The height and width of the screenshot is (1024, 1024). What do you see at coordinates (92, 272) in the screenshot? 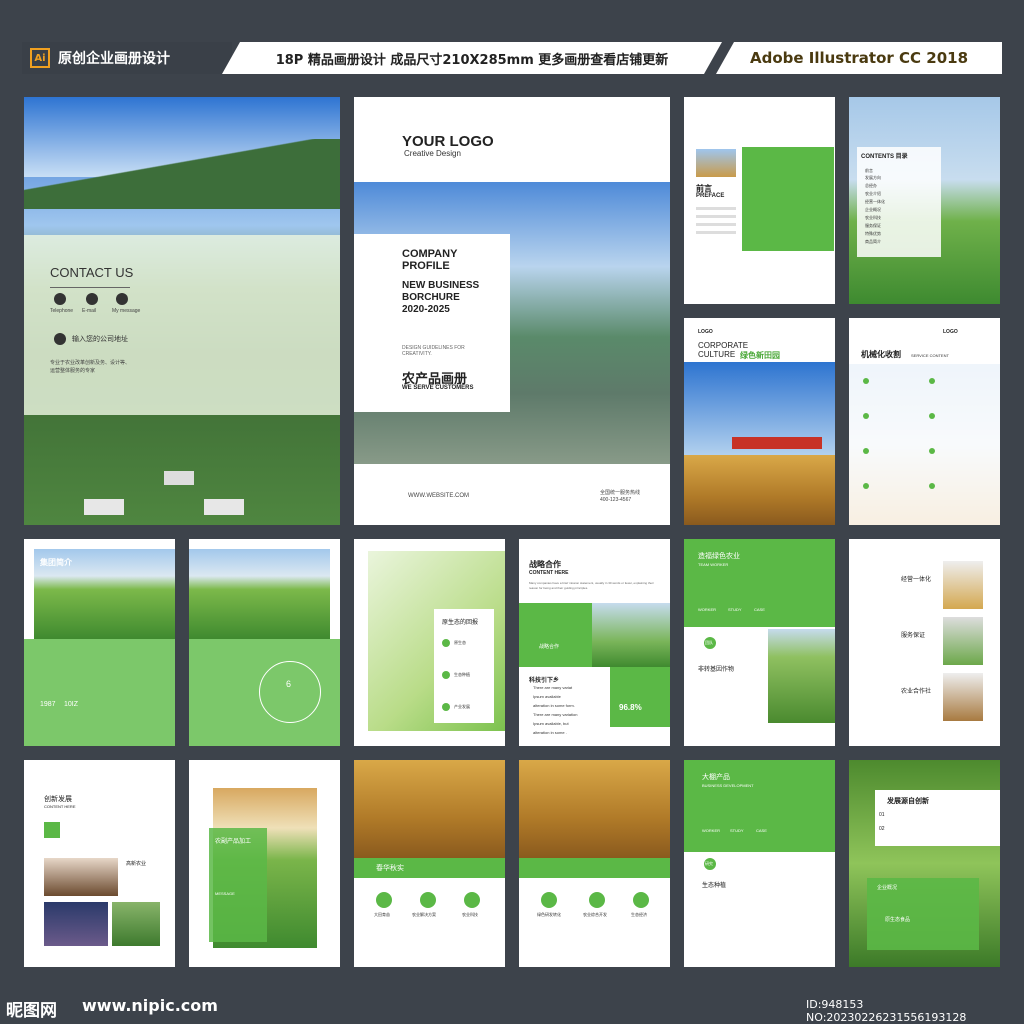
I see `contact-title: CONTACT US` at bounding box center [92, 272].